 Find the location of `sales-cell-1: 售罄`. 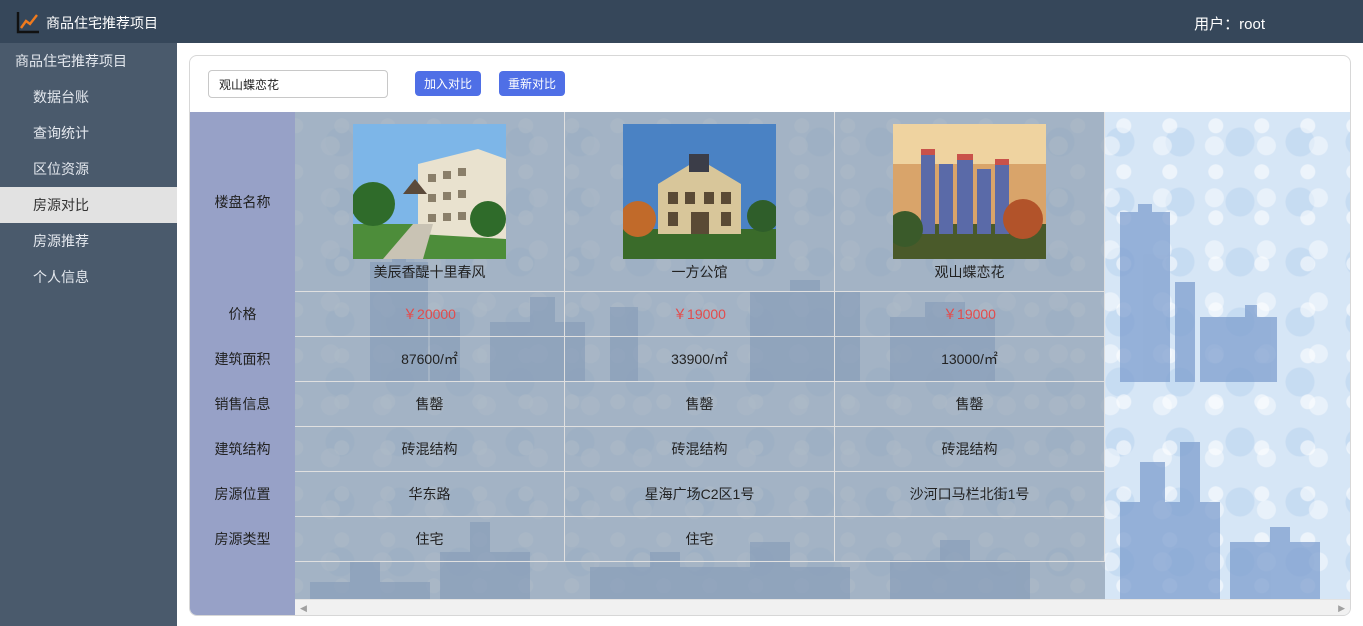

sales-cell-1: 售罄 is located at coordinates (430, 404).